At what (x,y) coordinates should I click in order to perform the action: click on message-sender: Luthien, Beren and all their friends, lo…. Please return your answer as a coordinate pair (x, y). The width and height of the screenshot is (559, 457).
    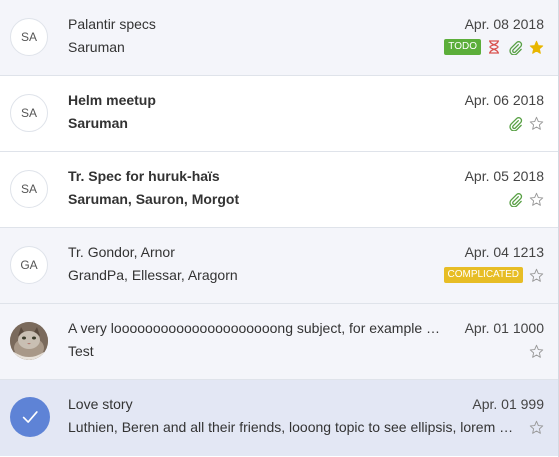
    Looking at the image, I should click on (292, 427).